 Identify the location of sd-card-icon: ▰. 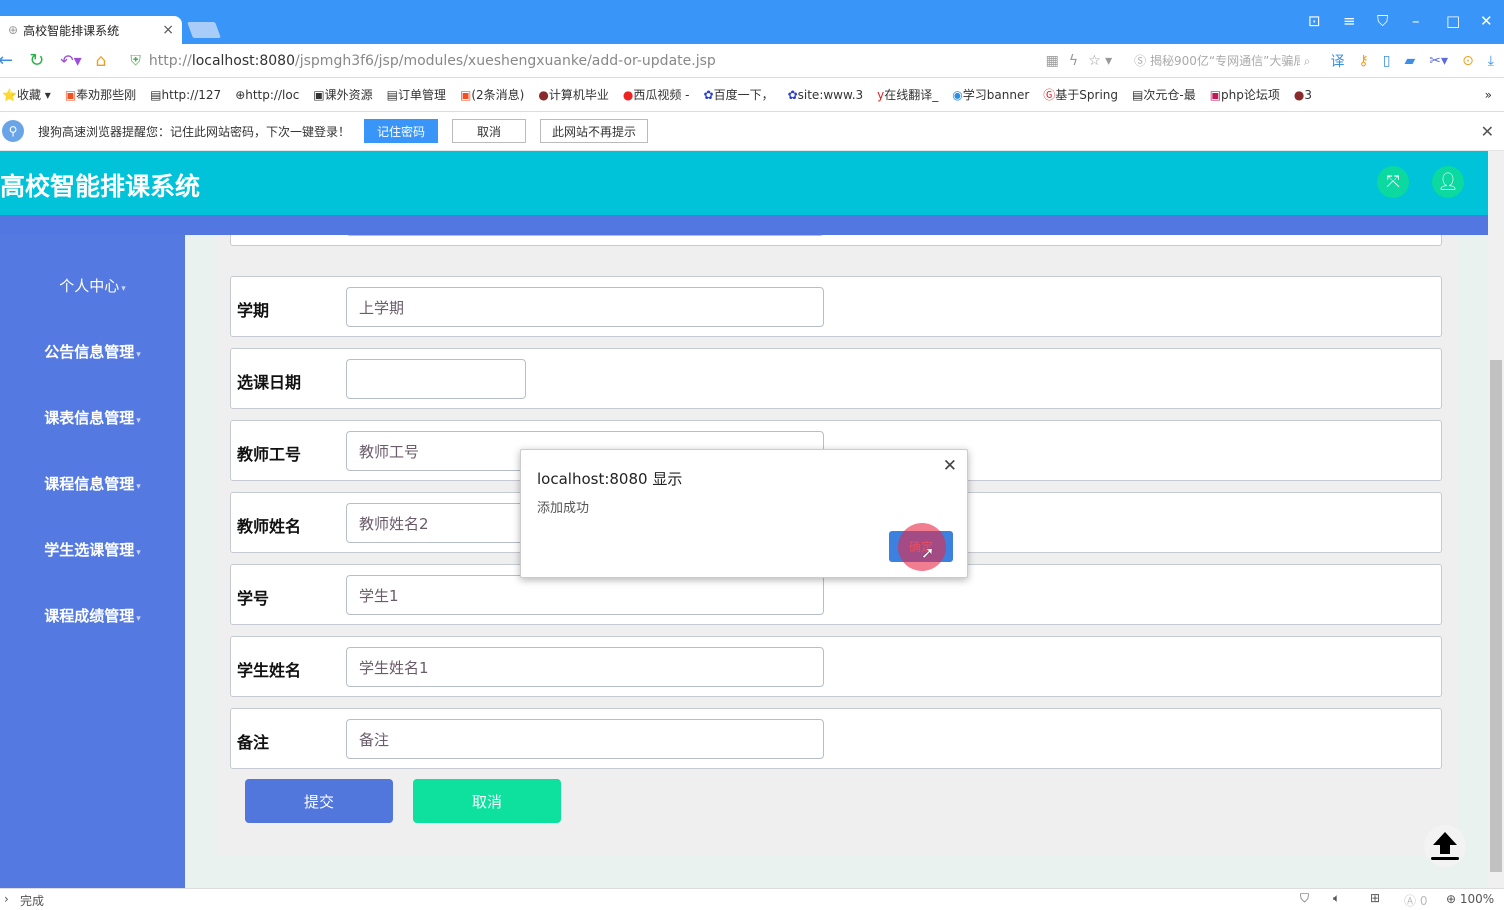
(1410, 61).